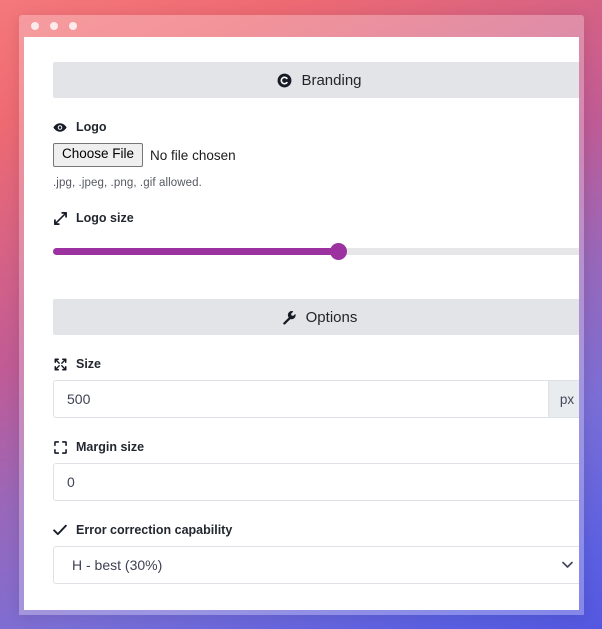 The height and width of the screenshot is (629, 602). I want to click on slider-fill, so click(196, 251).